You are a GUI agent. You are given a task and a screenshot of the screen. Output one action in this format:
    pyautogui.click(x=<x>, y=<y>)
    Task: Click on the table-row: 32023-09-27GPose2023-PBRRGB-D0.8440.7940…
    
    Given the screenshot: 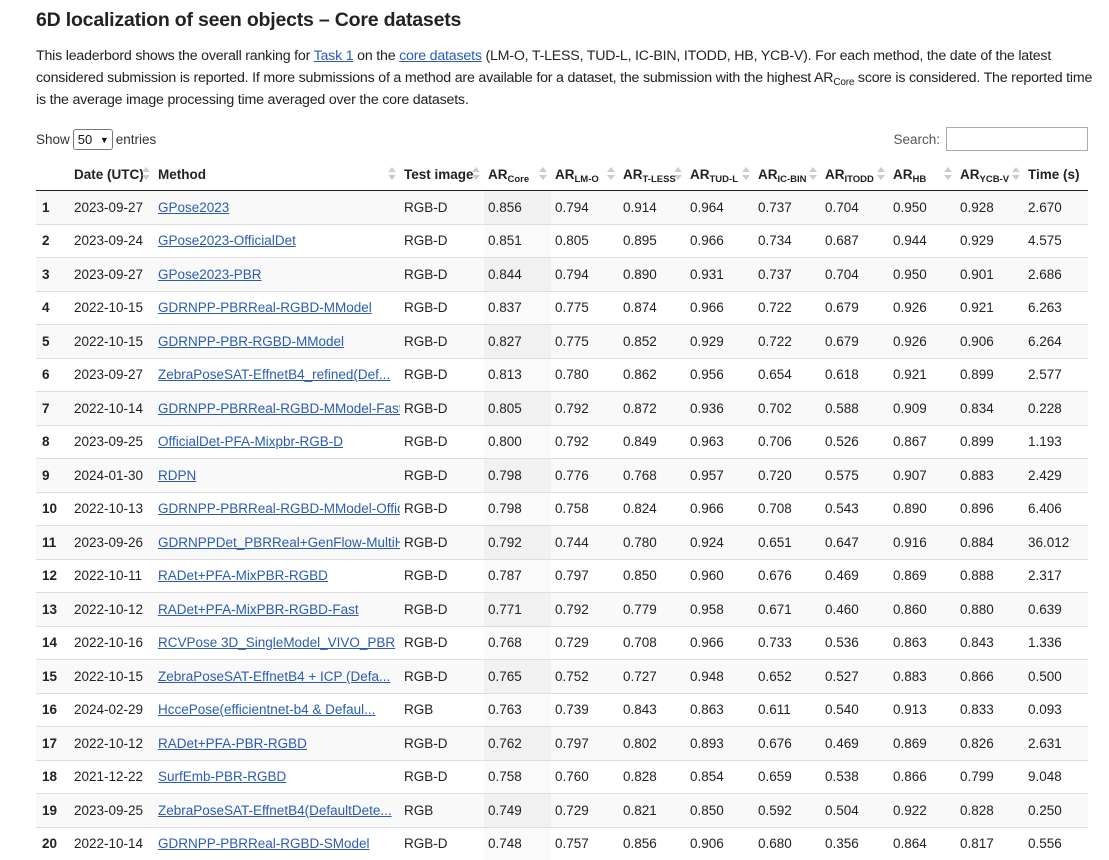 What is the action you would take?
    pyautogui.click(x=562, y=275)
    